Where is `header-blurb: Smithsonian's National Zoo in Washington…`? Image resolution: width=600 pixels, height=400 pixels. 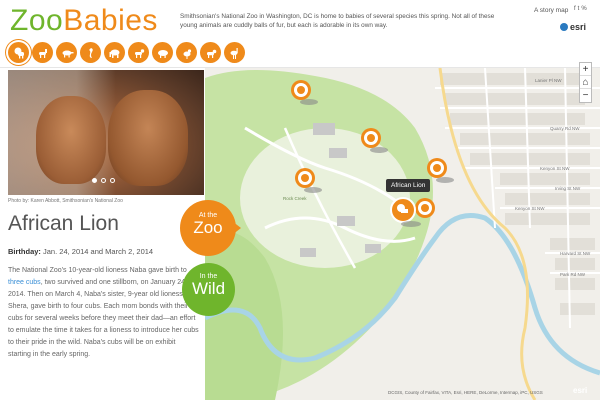 header-blurb: Smithsonian's National Zoo in Washington… is located at coordinates (337, 21).